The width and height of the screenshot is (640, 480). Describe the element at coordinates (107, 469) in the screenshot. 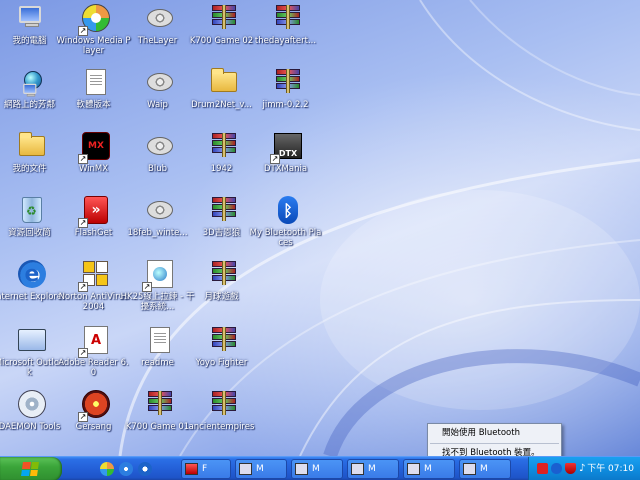

I see `quicklaunch-media-player-icon` at that location.